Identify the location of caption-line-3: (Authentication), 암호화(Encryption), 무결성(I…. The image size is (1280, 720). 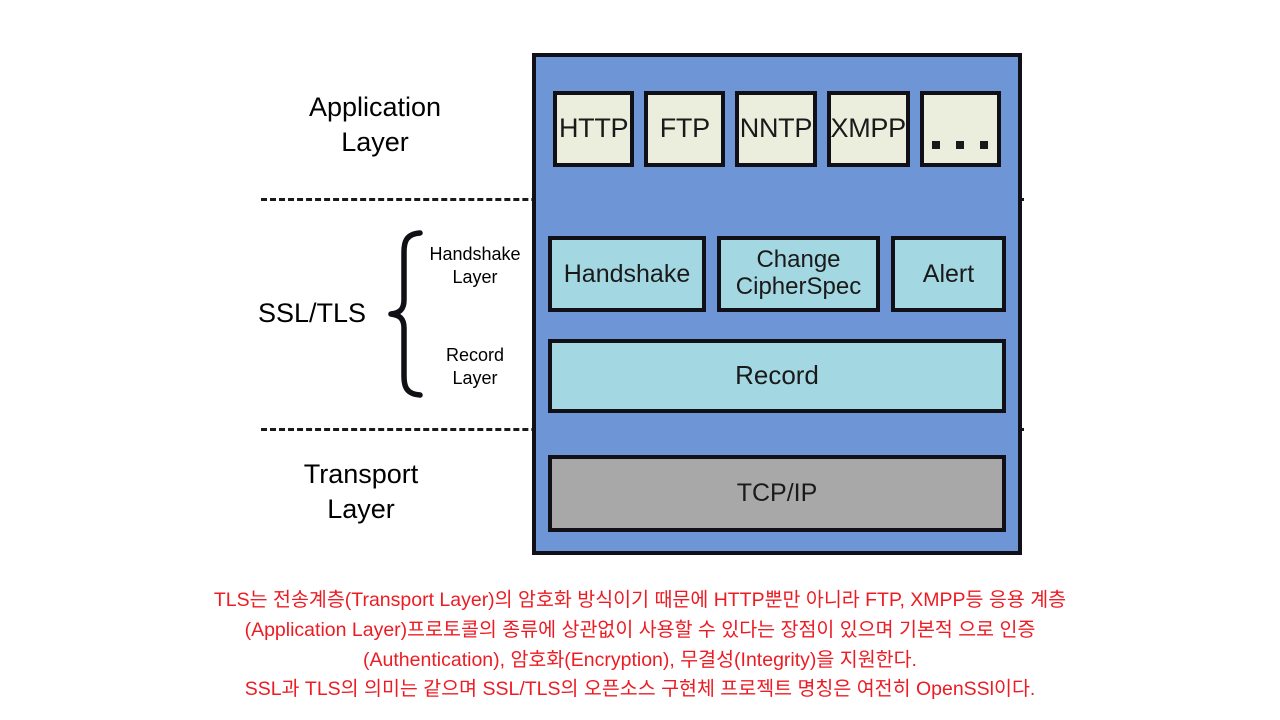
(640, 659).